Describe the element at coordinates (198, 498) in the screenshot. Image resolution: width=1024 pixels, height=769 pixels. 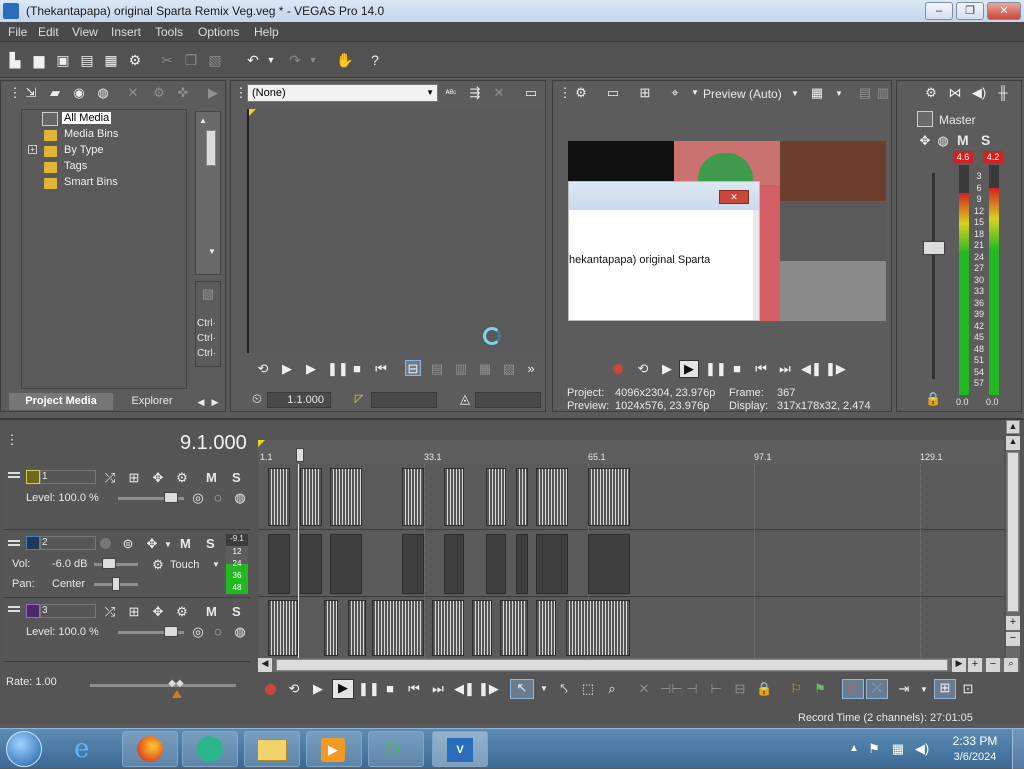
I see `composite-mode-icon: ◎` at that location.